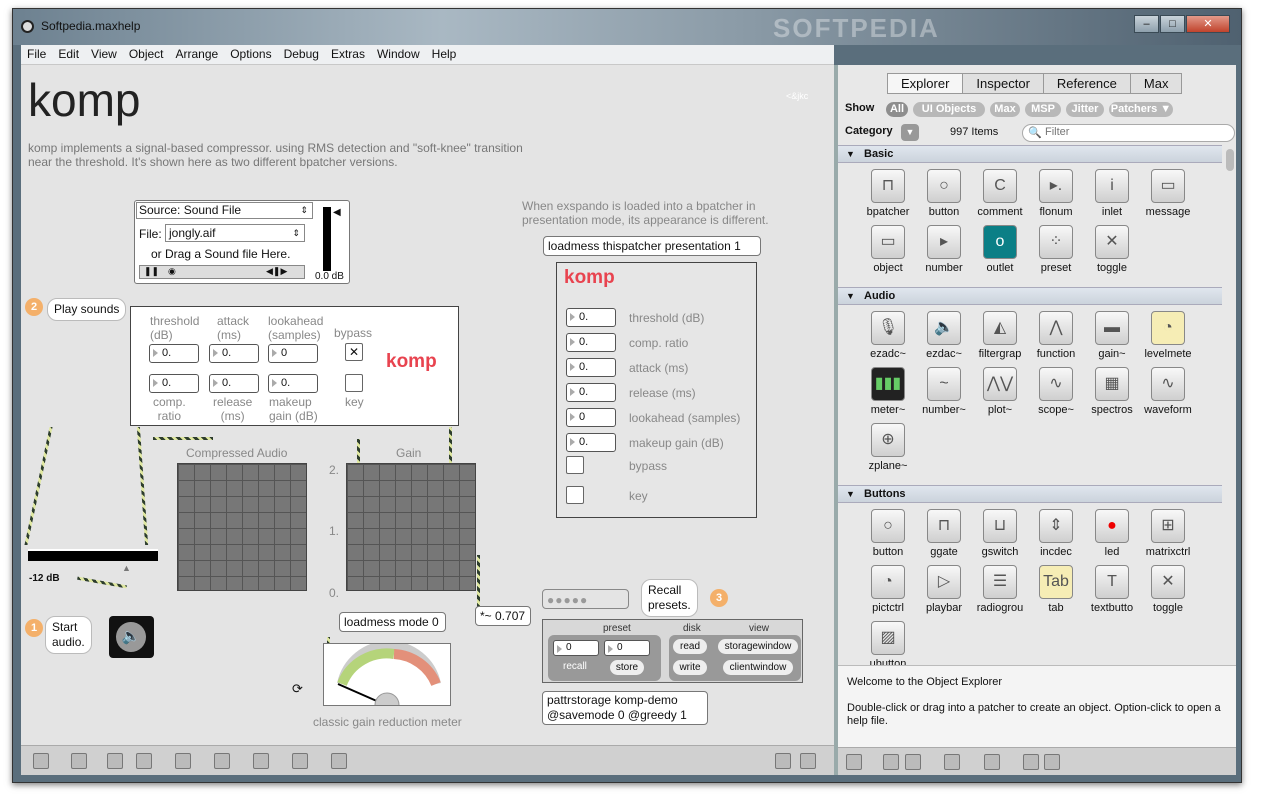 The image size is (1263, 801). Describe the element at coordinates (758, 646) in the screenshot. I see `storagewindow-button: storagewindow` at that location.